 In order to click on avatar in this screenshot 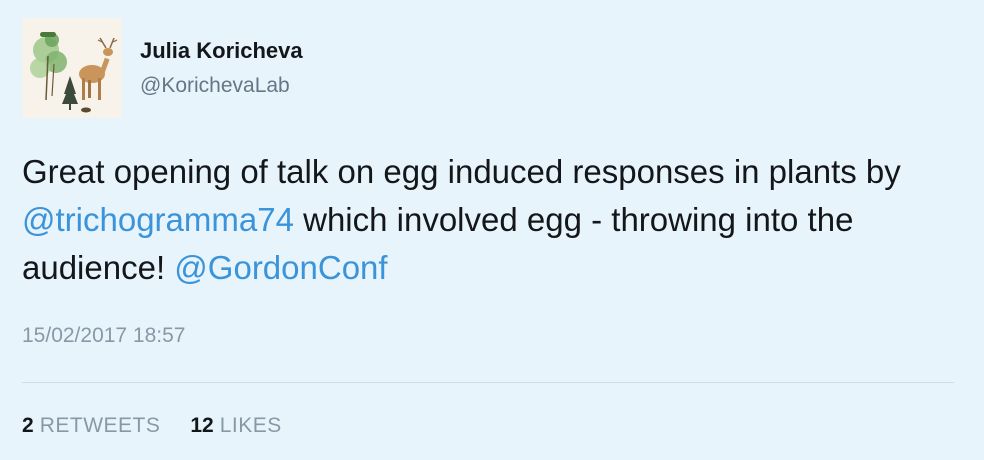, I will do `click(72, 68)`.